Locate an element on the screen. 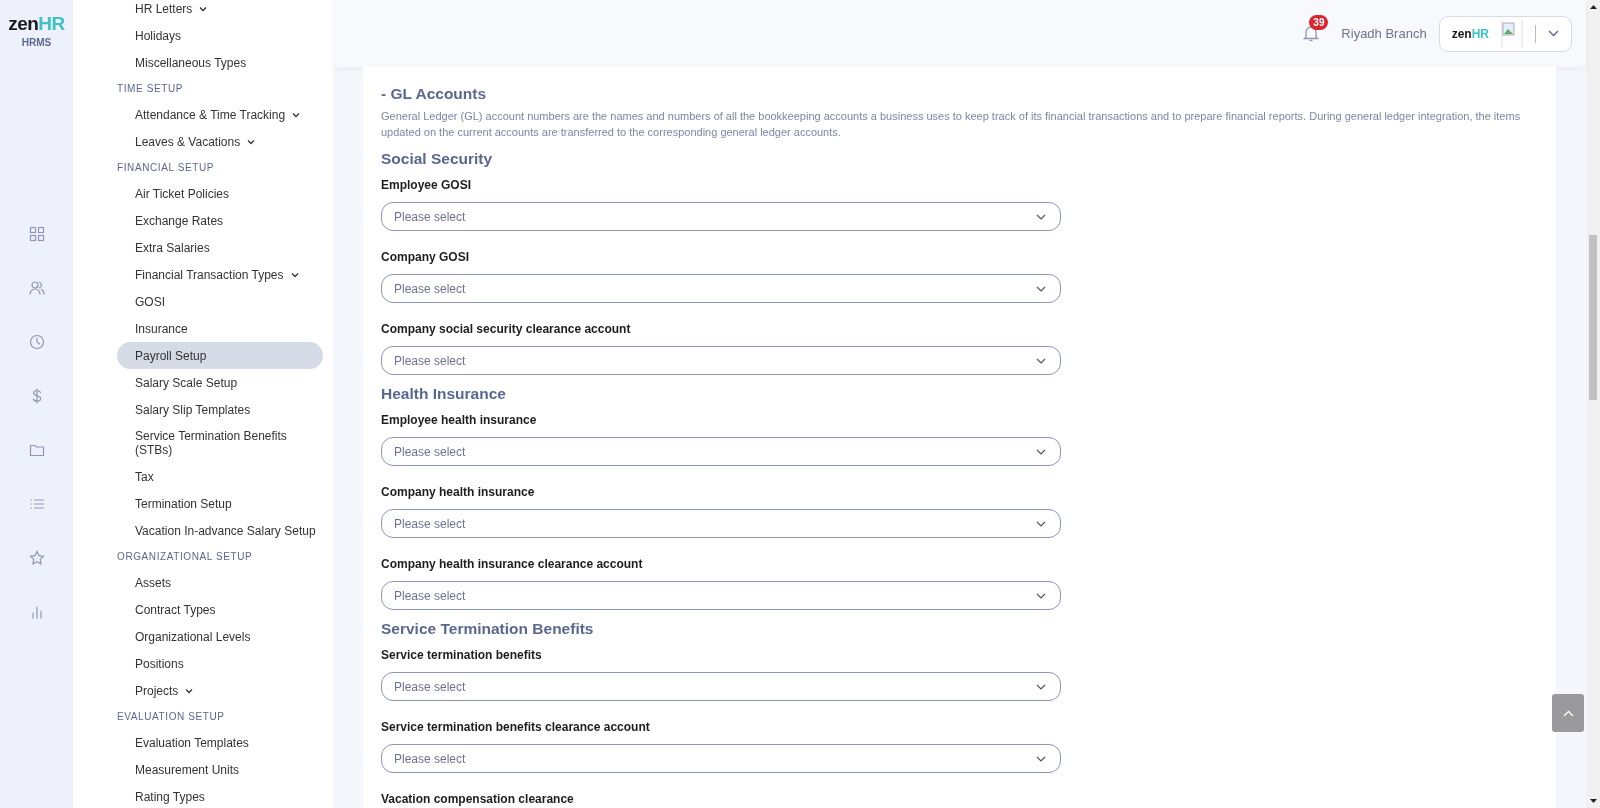 This screenshot has height=808, width=1600. chevron-up-icon is located at coordinates (1568, 713).